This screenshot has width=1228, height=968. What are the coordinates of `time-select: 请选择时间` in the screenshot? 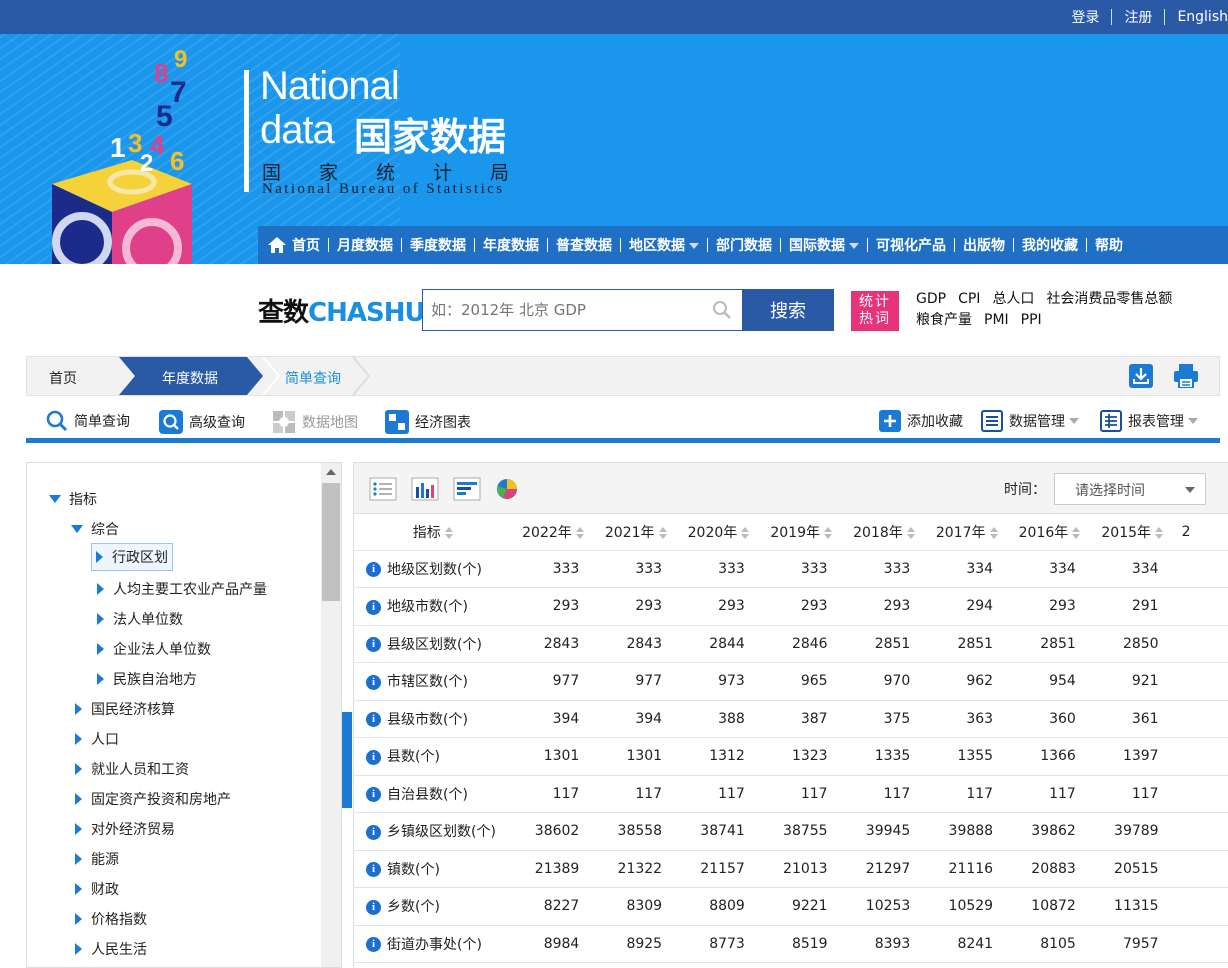 It's located at (1130, 489).